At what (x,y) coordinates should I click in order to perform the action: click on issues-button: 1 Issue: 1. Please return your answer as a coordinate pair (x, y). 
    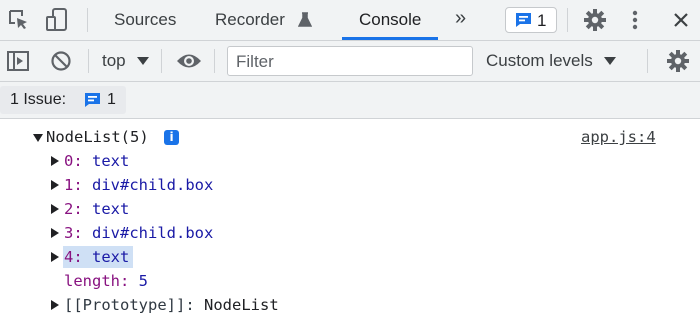
    Looking at the image, I should click on (63, 100).